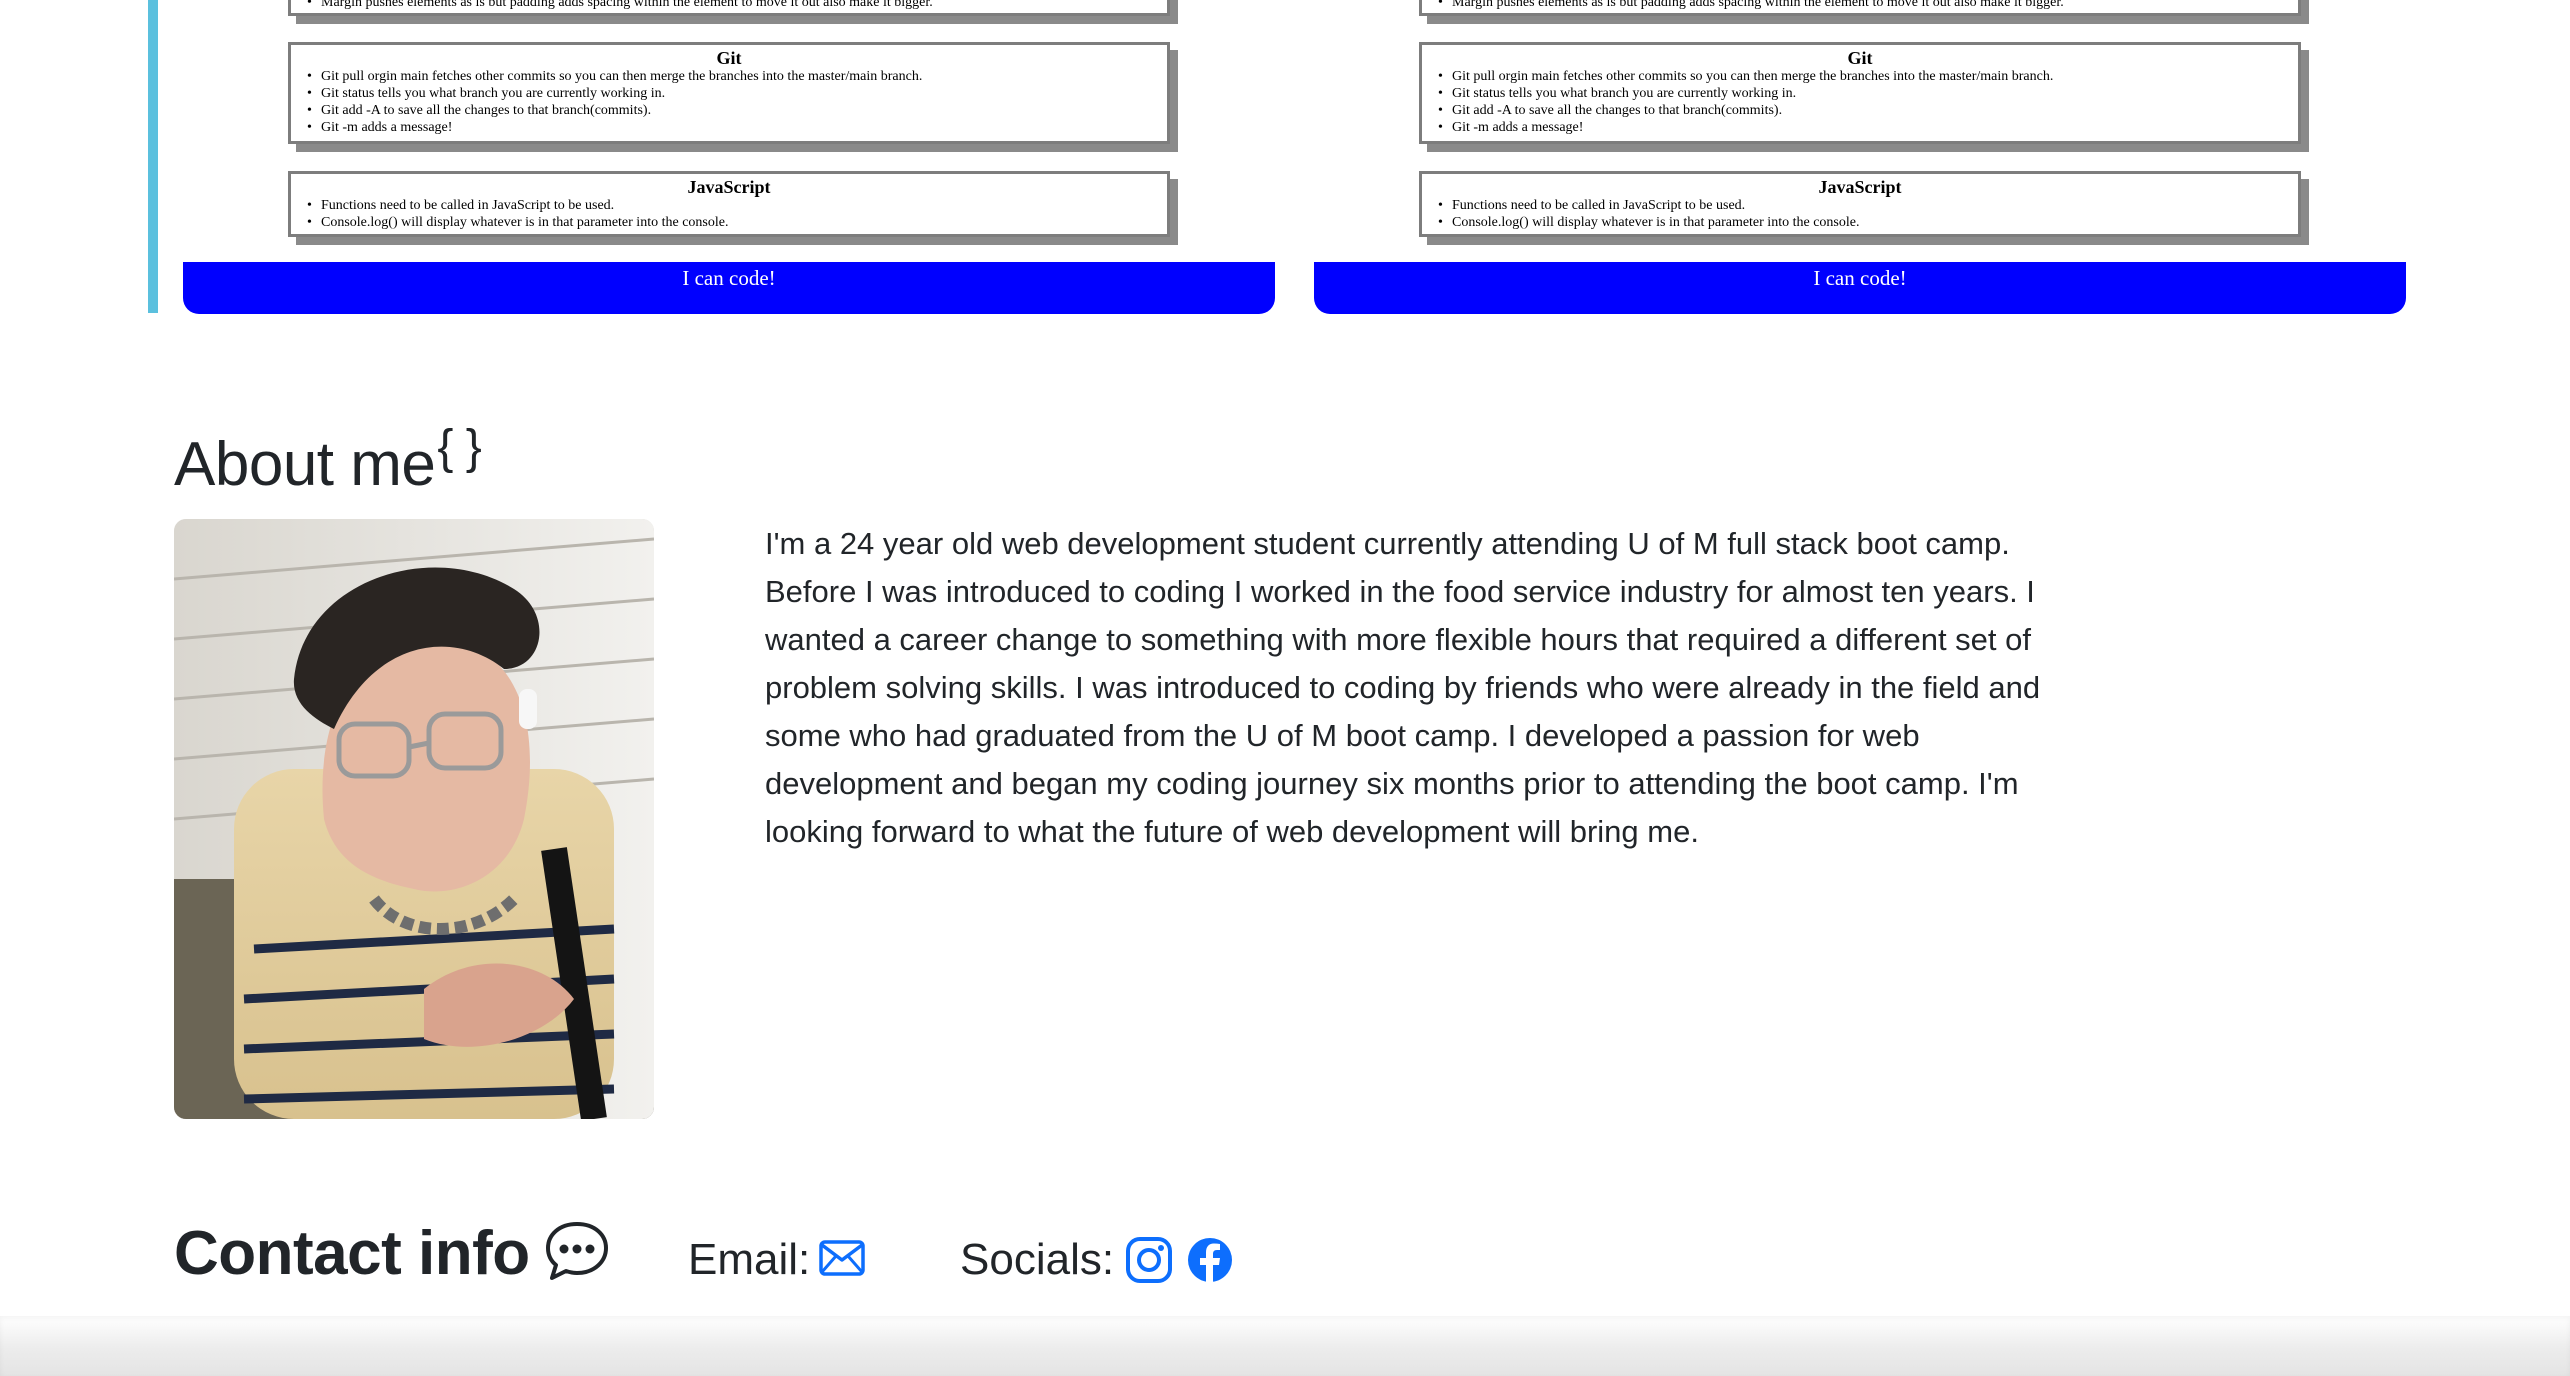  Describe the element at coordinates (842, 1260) in the screenshot. I see `envelope-icon` at that location.